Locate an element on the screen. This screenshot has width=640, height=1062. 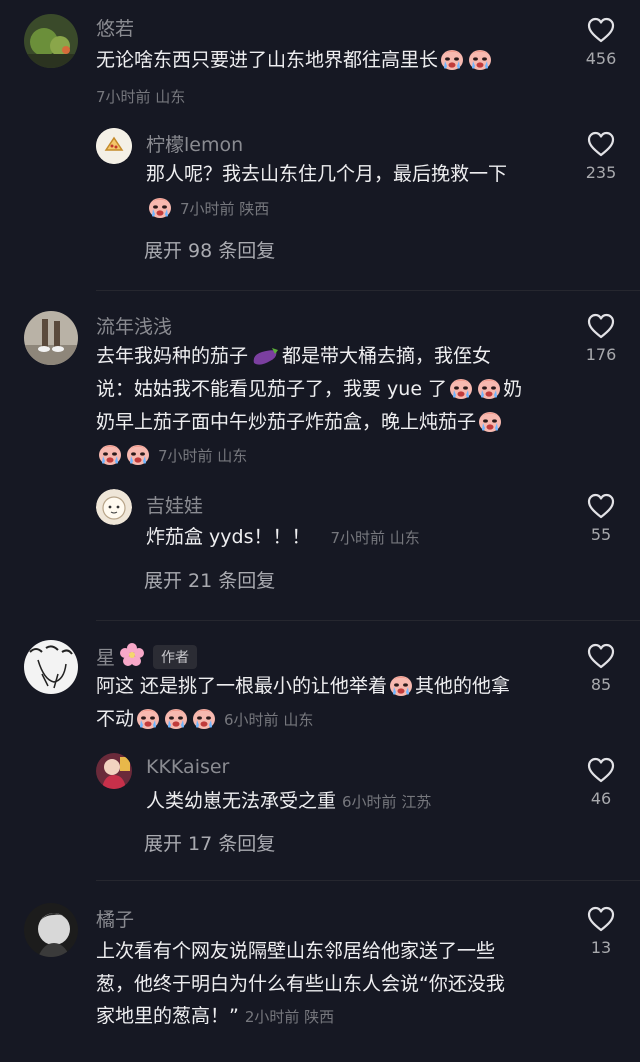
reply-text-content: 炸茄盒 yyds！！！ is located at coordinates (228, 537).